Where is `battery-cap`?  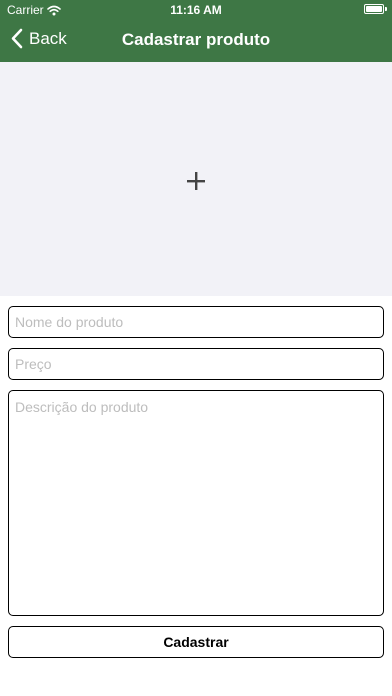
battery-cap is located at coordinates (386, 9).